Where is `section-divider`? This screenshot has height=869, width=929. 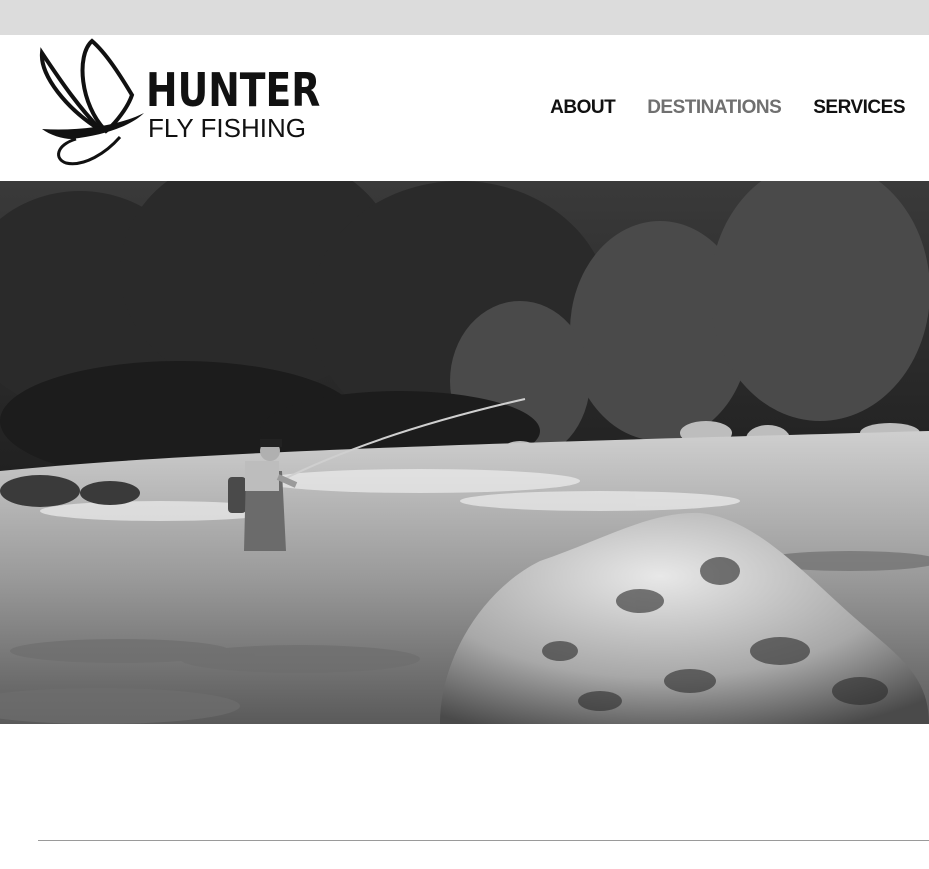
section-divider is located at coordinates (483, 840).